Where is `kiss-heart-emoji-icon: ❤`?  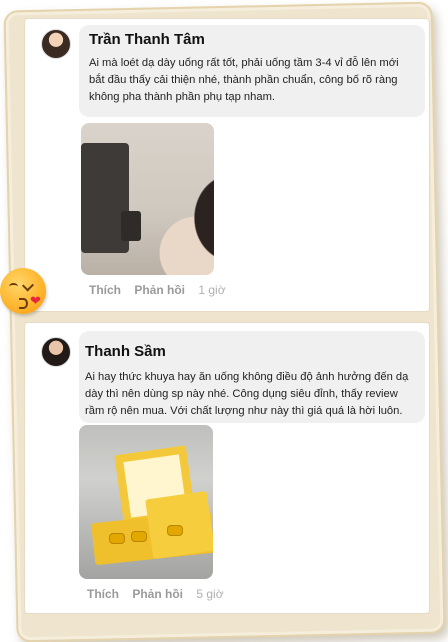
kiss-heart-emoji-icon: ❤ is located at coordinates (23, 291).